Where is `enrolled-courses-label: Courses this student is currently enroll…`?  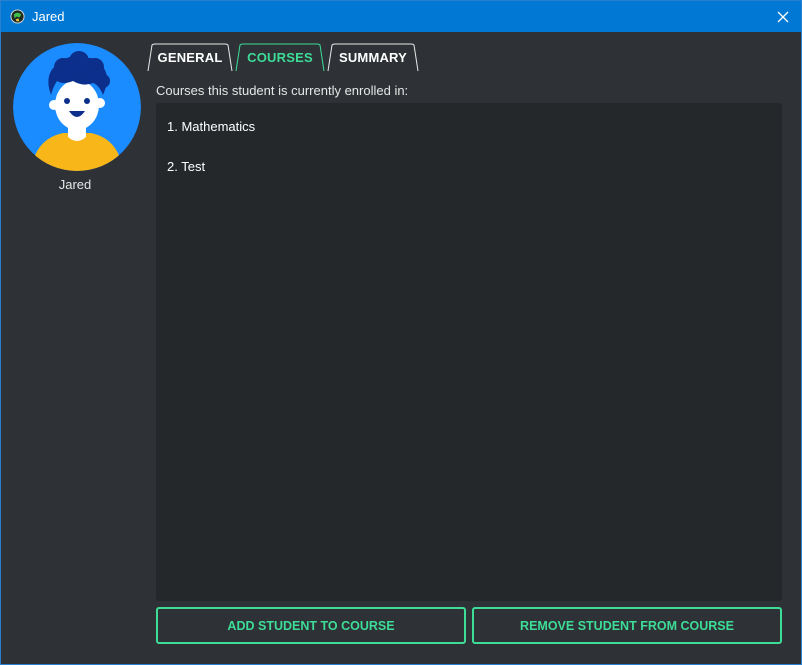
enrolled-courses-label: Courses this student is currently enroll… is located at coordinates (282, 90).